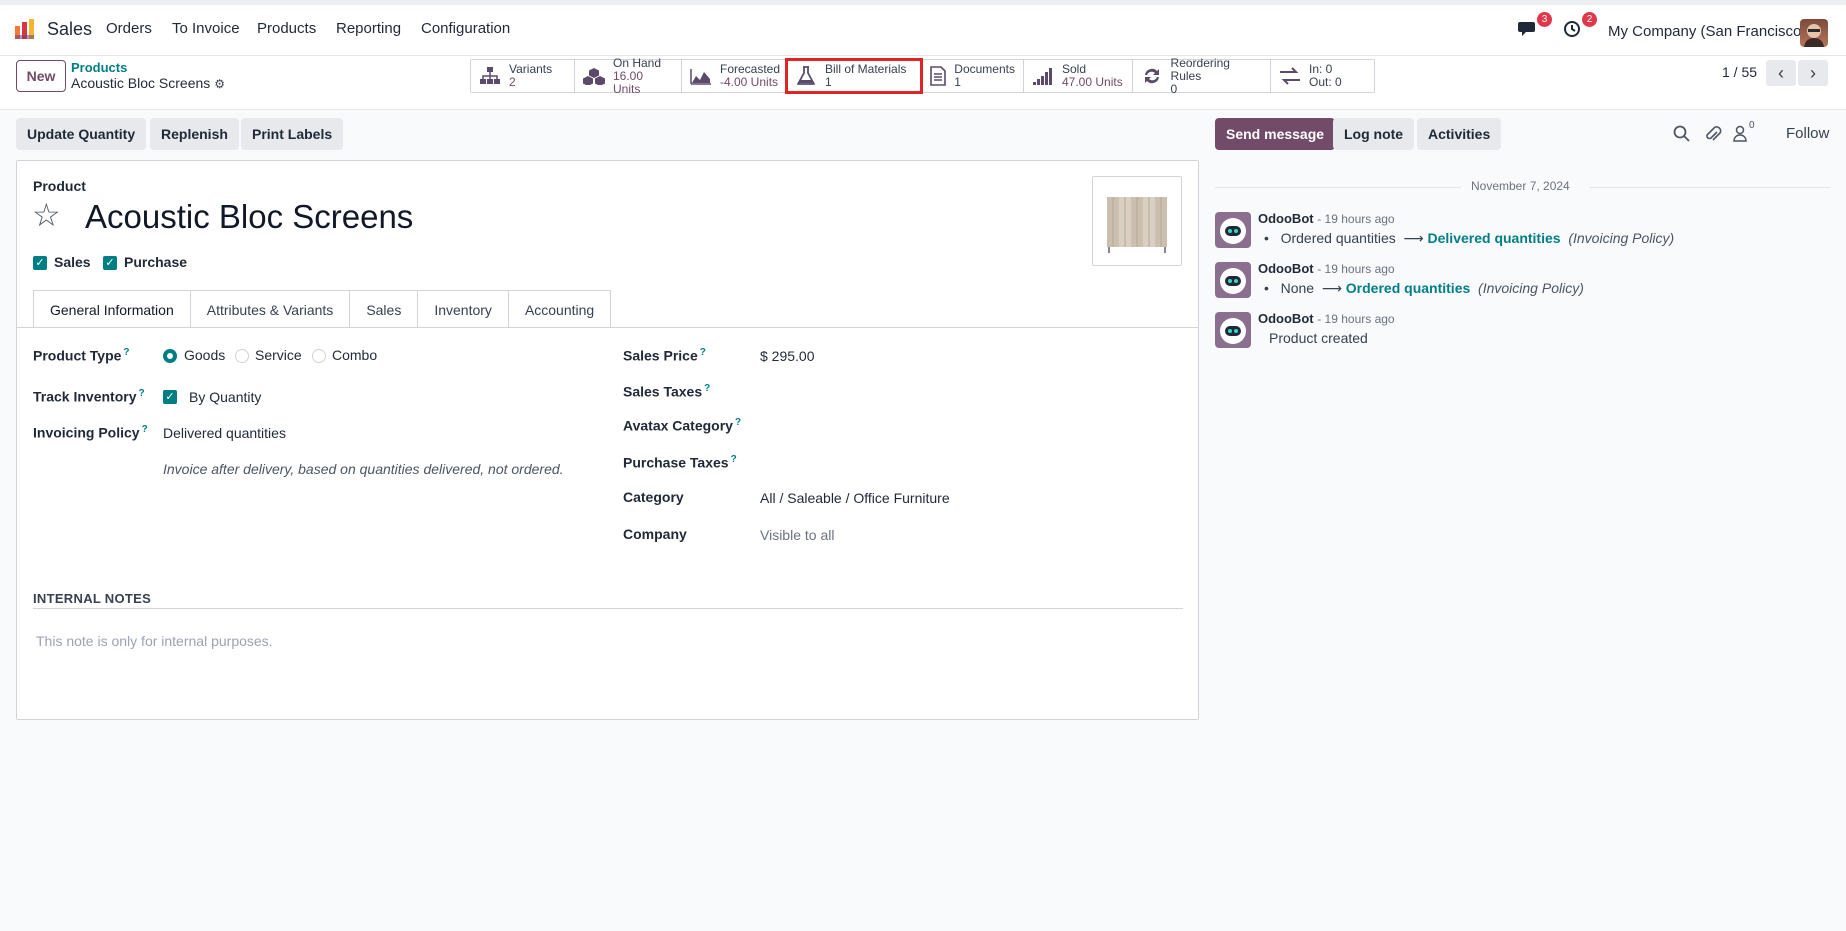 Image resolution: width=1846 pixels, height=931 pixels. What do you see at coordinates (1459, 134) in the screenshot?
I see `activities-button: Activities` at bounding box center [1459, 134].